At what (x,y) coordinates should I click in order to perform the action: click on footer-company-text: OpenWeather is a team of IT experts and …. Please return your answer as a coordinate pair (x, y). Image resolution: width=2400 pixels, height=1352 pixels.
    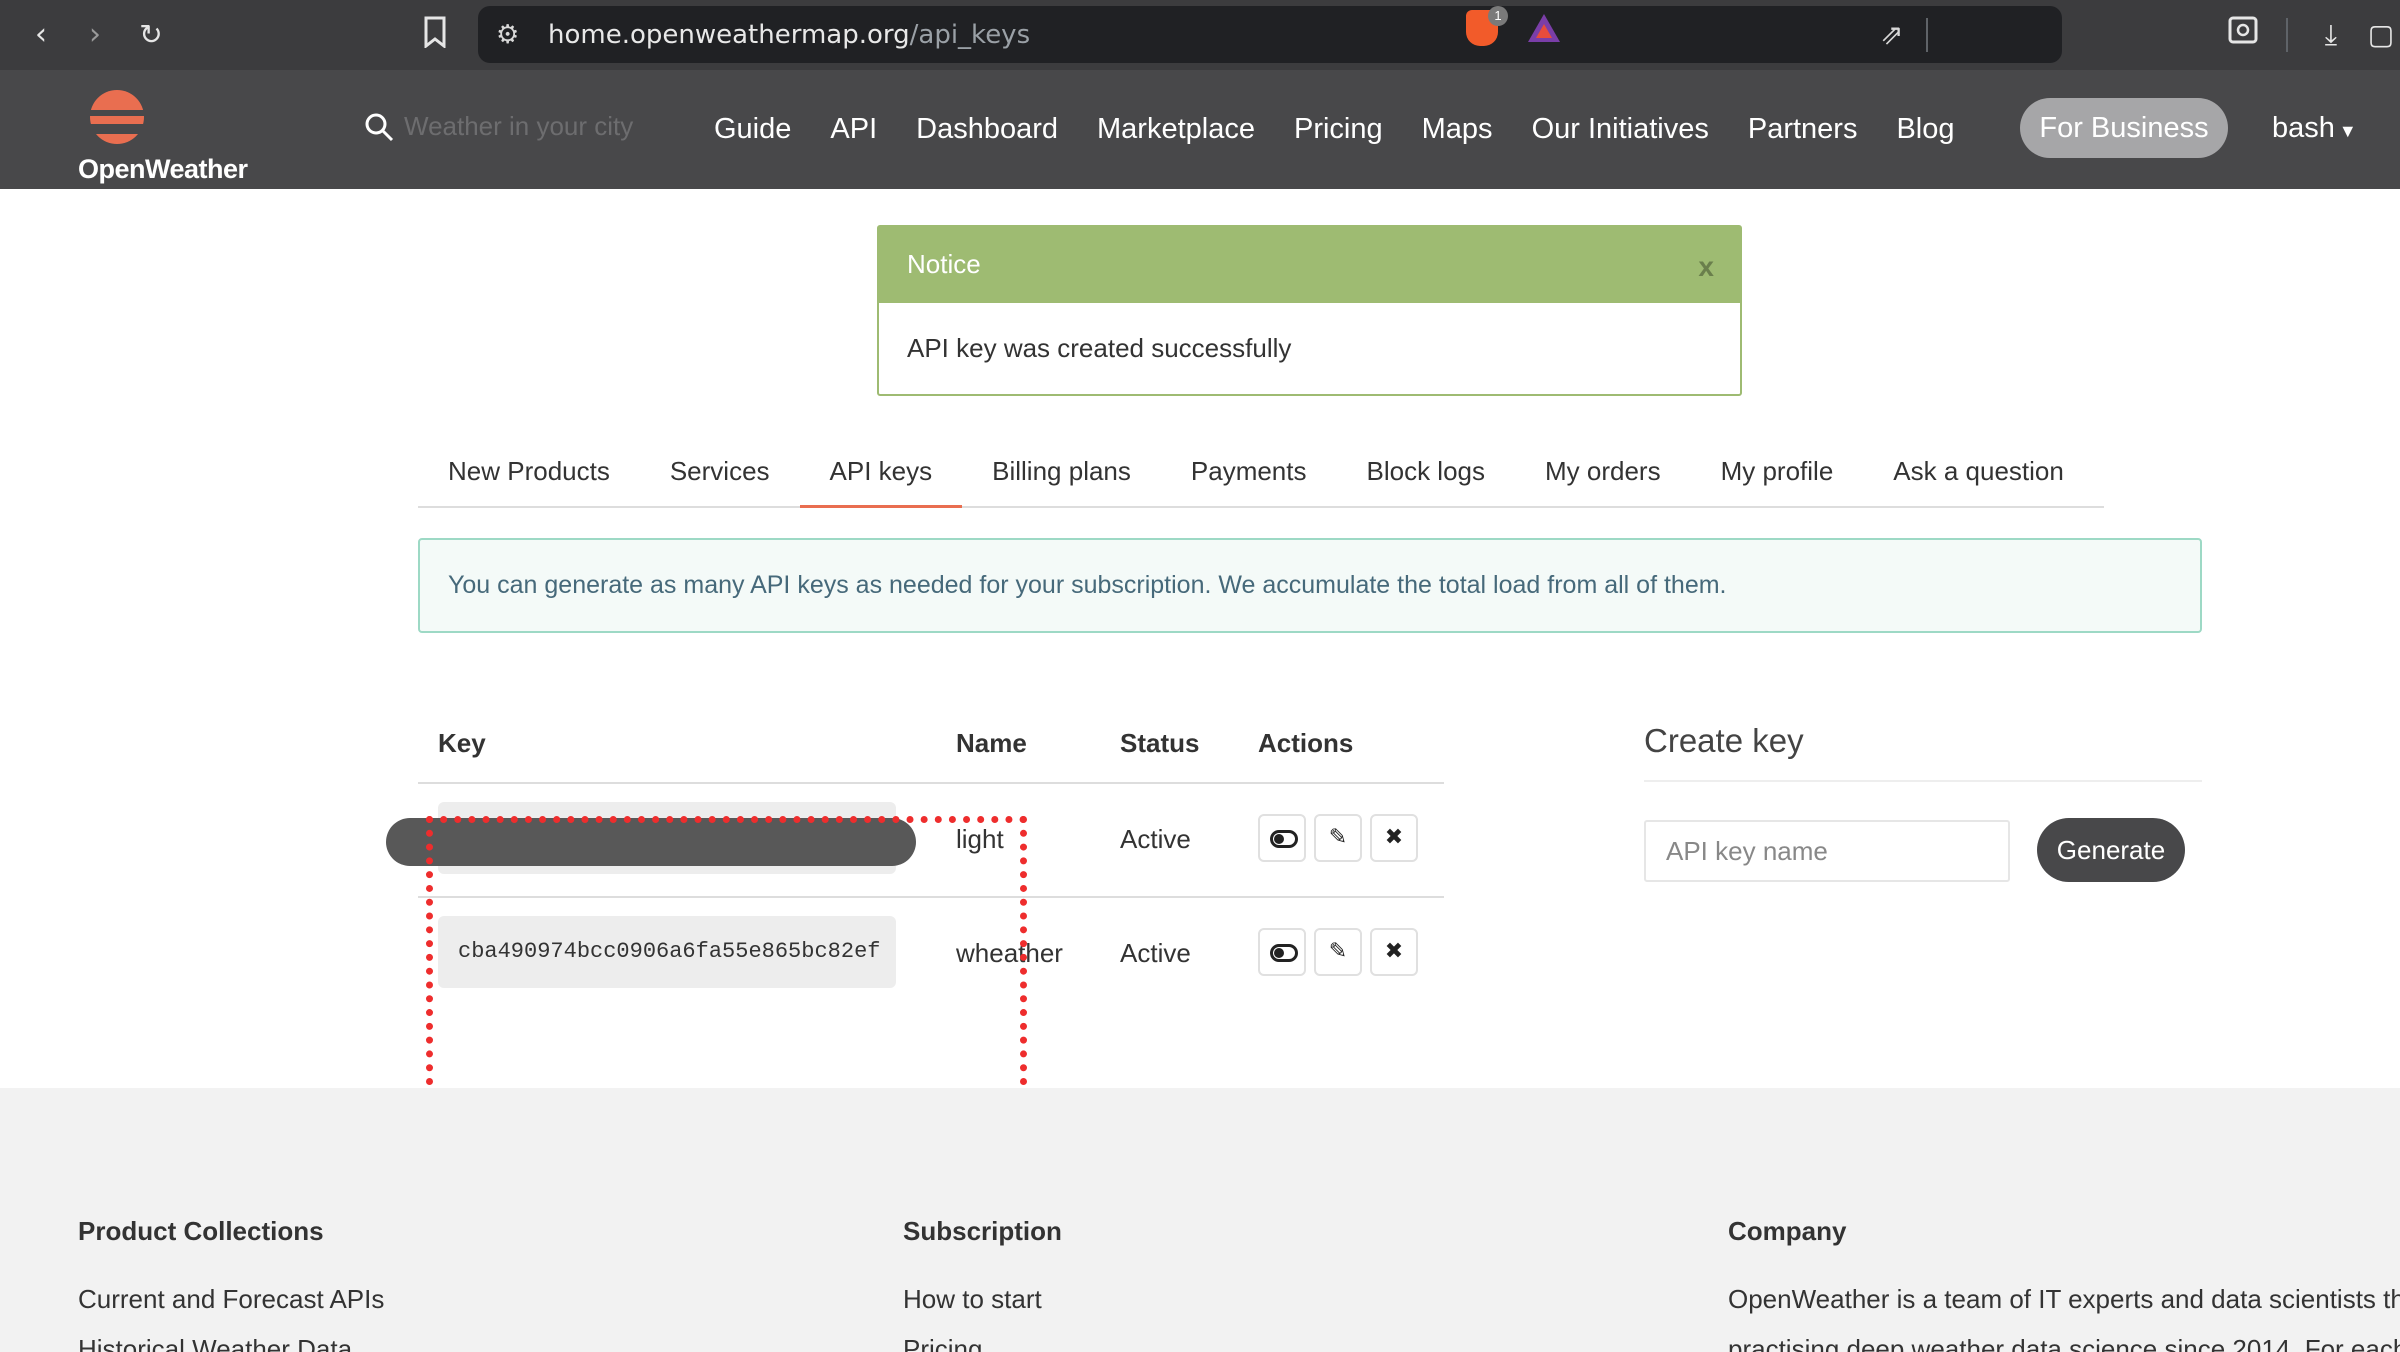
    Looking at the image, I should click on (2064, 1299).